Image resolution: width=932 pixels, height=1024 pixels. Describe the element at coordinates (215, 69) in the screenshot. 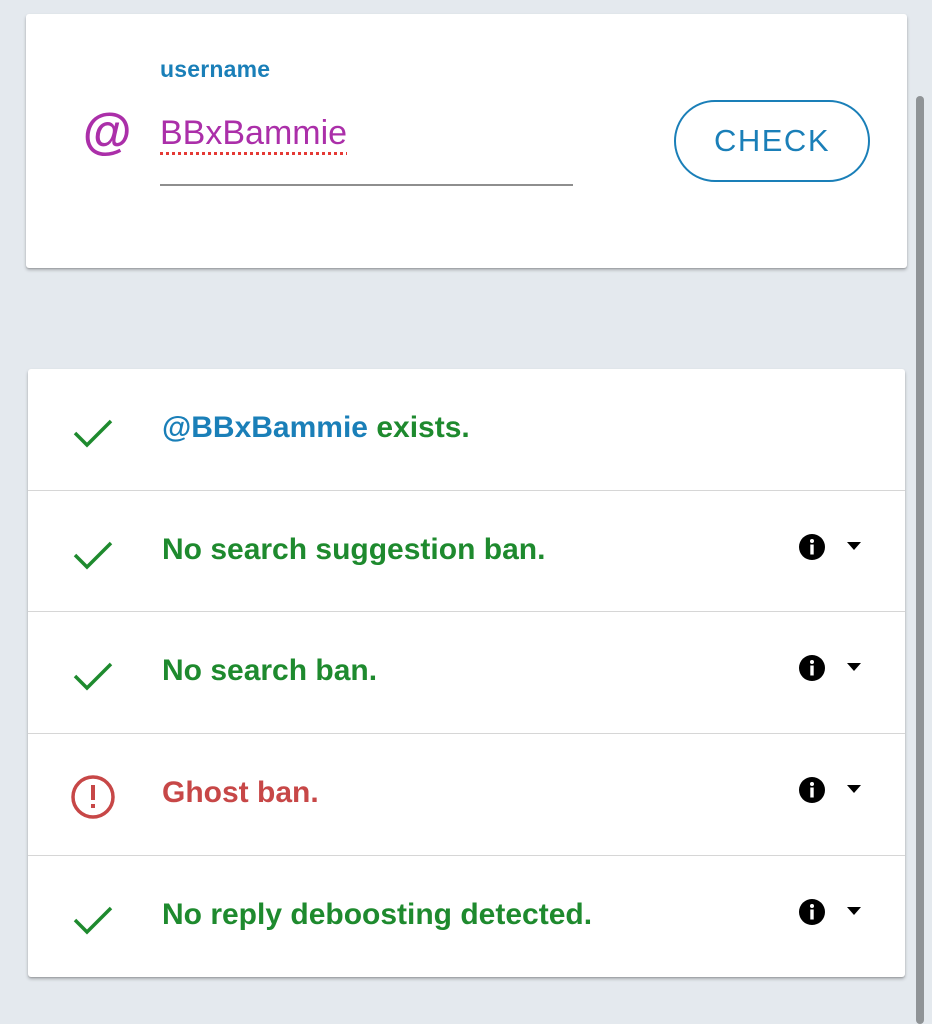

I see `username-field-label: username` at that location.